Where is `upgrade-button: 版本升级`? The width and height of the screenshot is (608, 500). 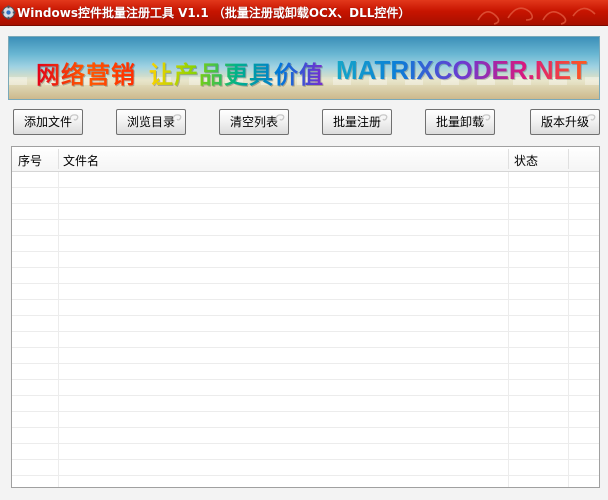
upgrade-button: 版本升级 is located at coordinates (565, 122).